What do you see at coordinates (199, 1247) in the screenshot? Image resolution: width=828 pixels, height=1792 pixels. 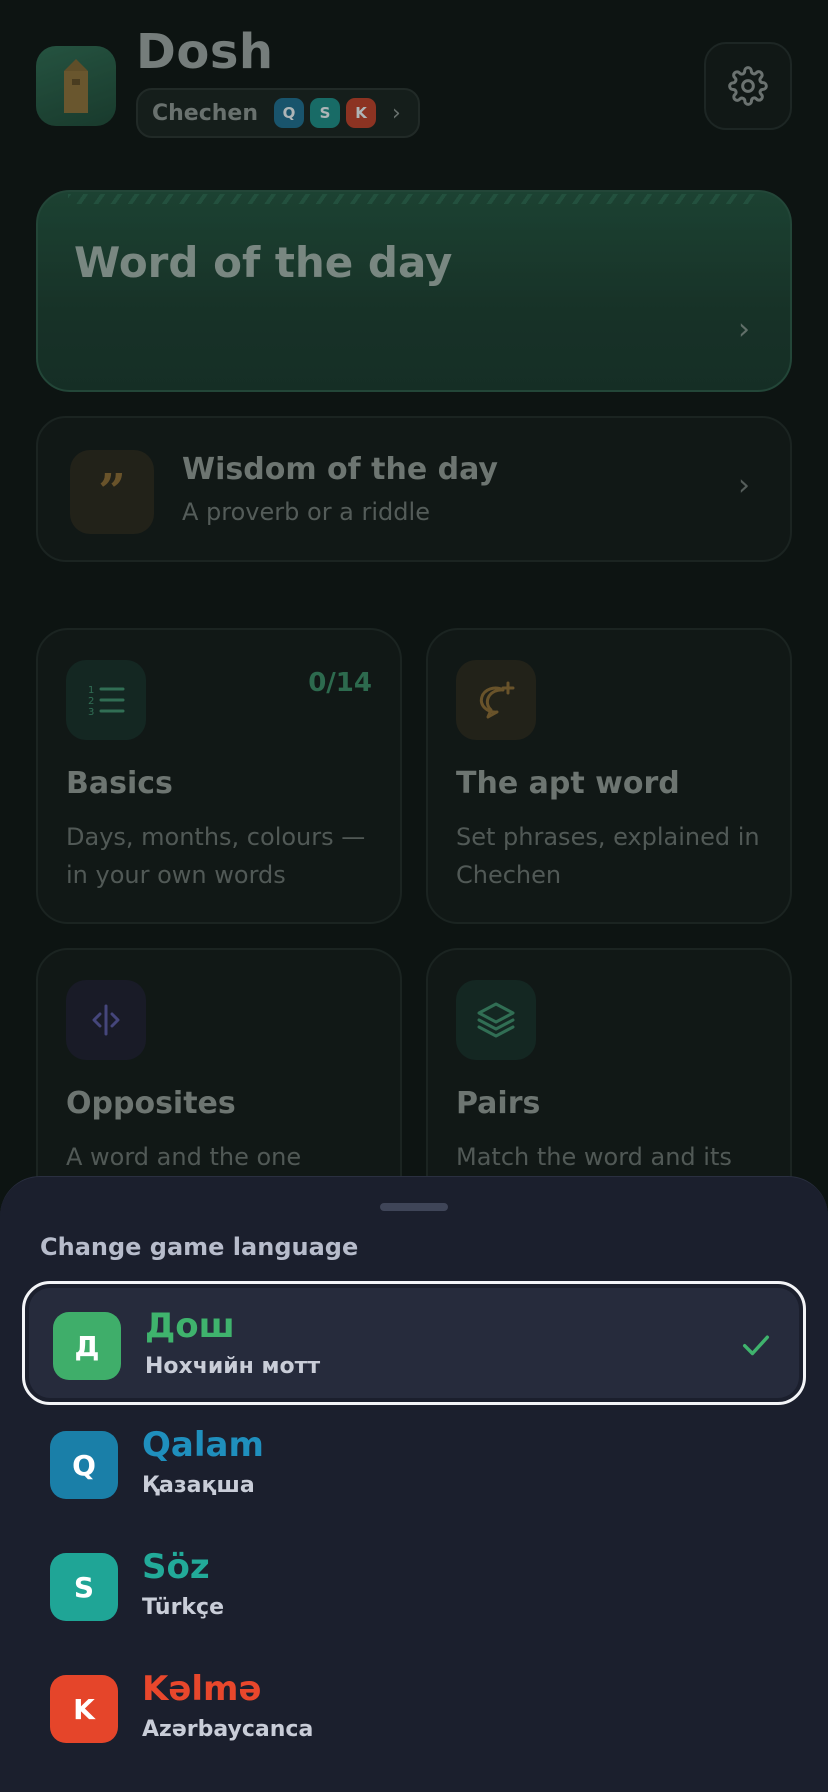 I see `sheet-title: Change game language` at bounding box center [199, 1247].